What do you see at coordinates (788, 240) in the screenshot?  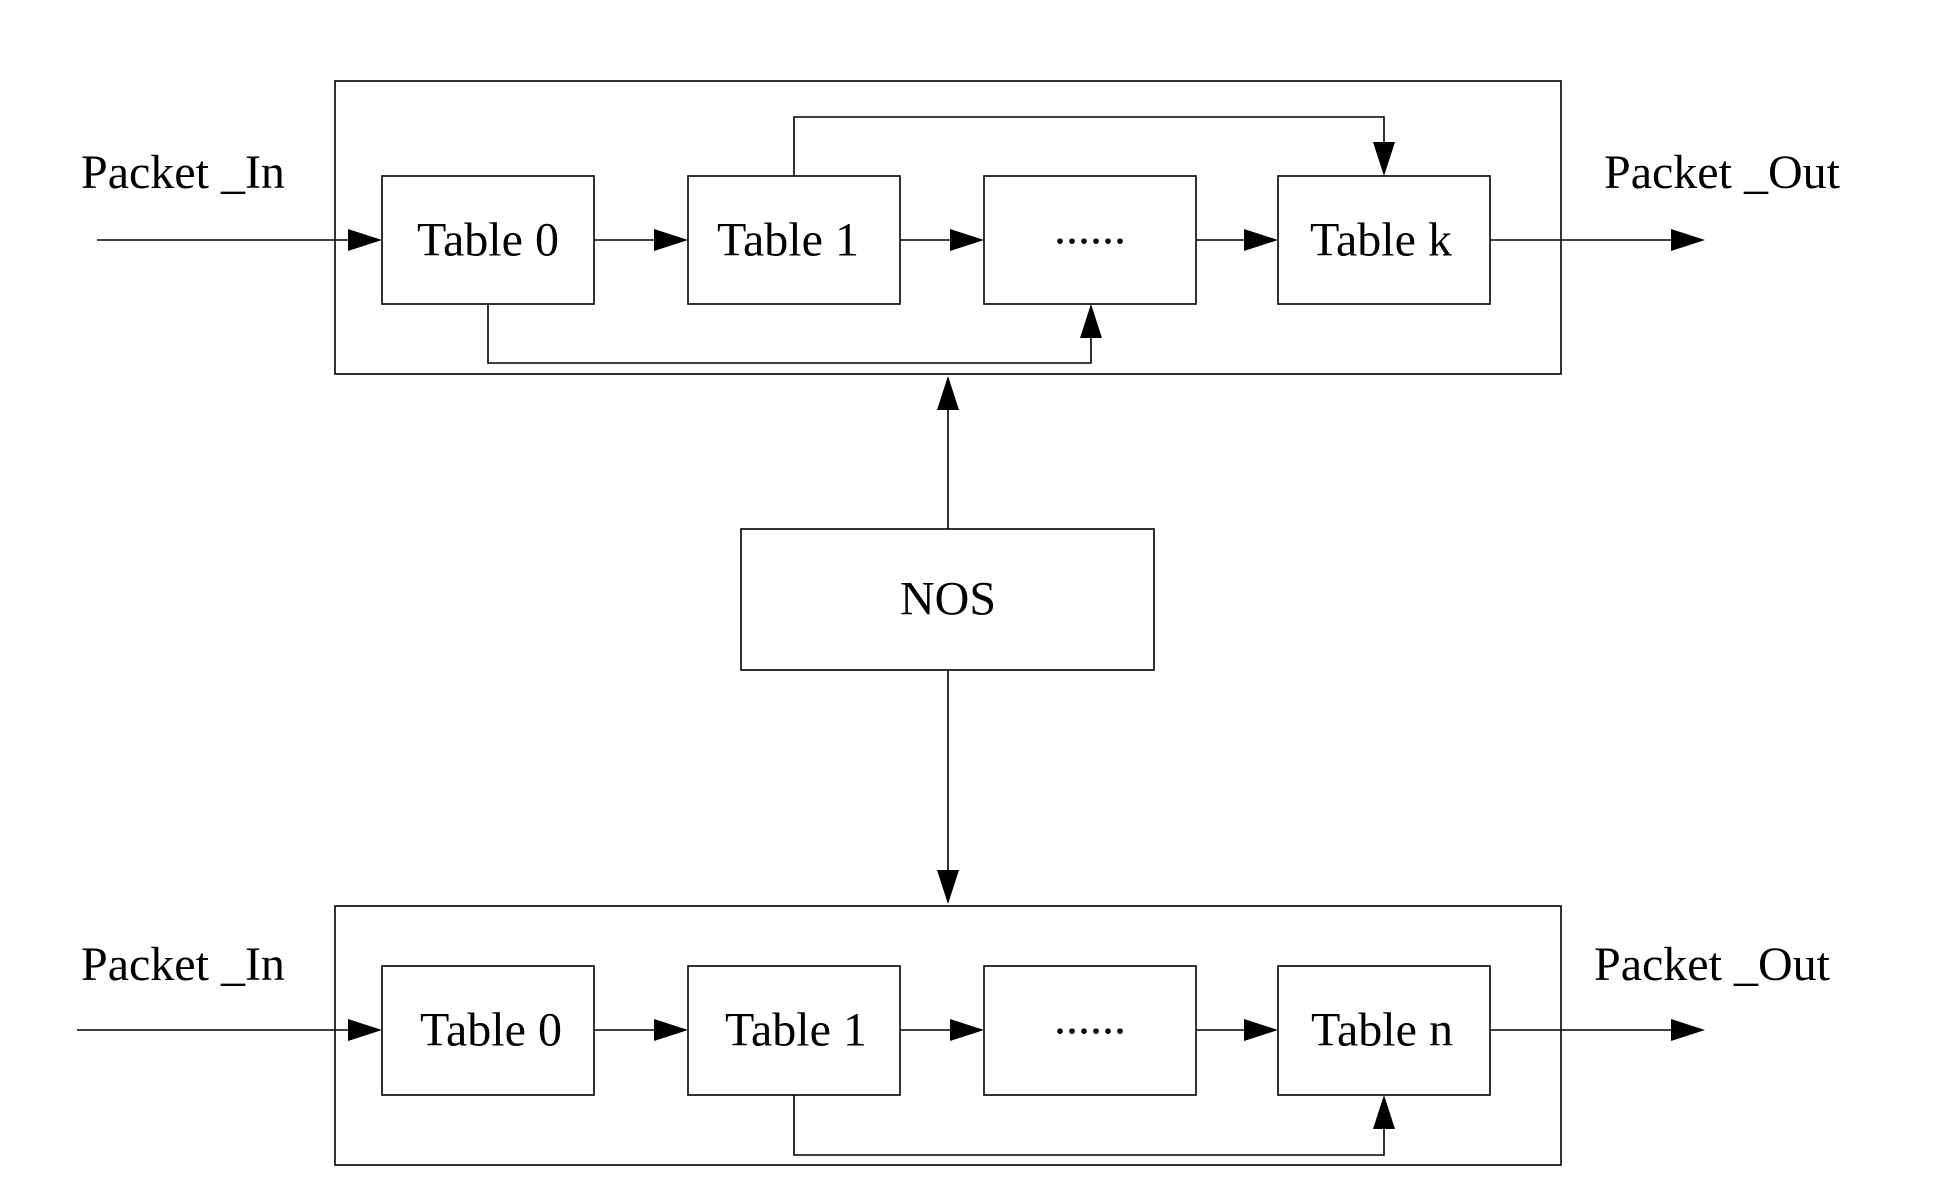 I see `top-table-1-label: Table 1` at bounding box center [788, 240].